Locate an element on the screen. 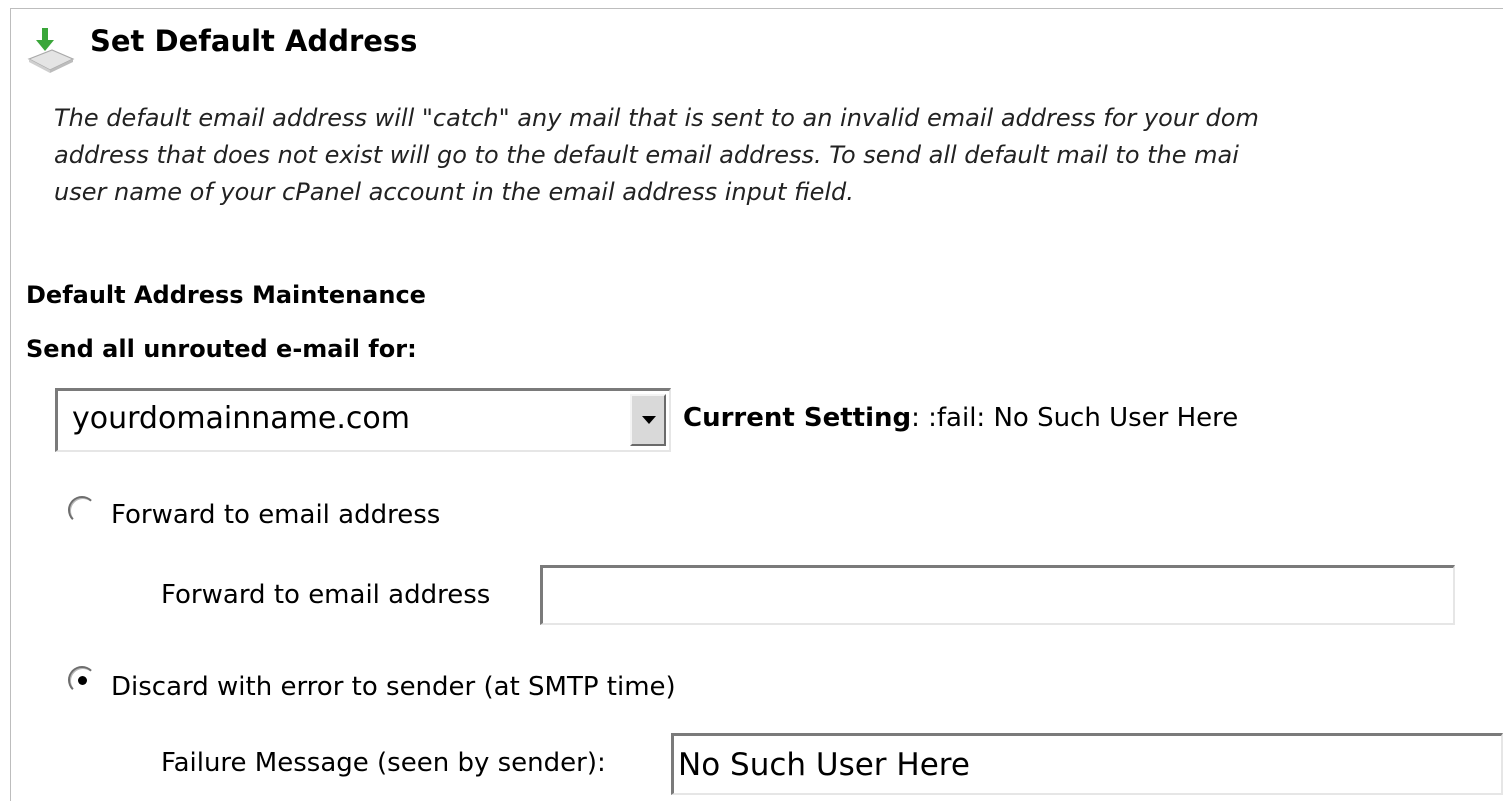 The image size is (1503, 801). domain-select: yourdomainname.com is located at coordinates (363, 420).